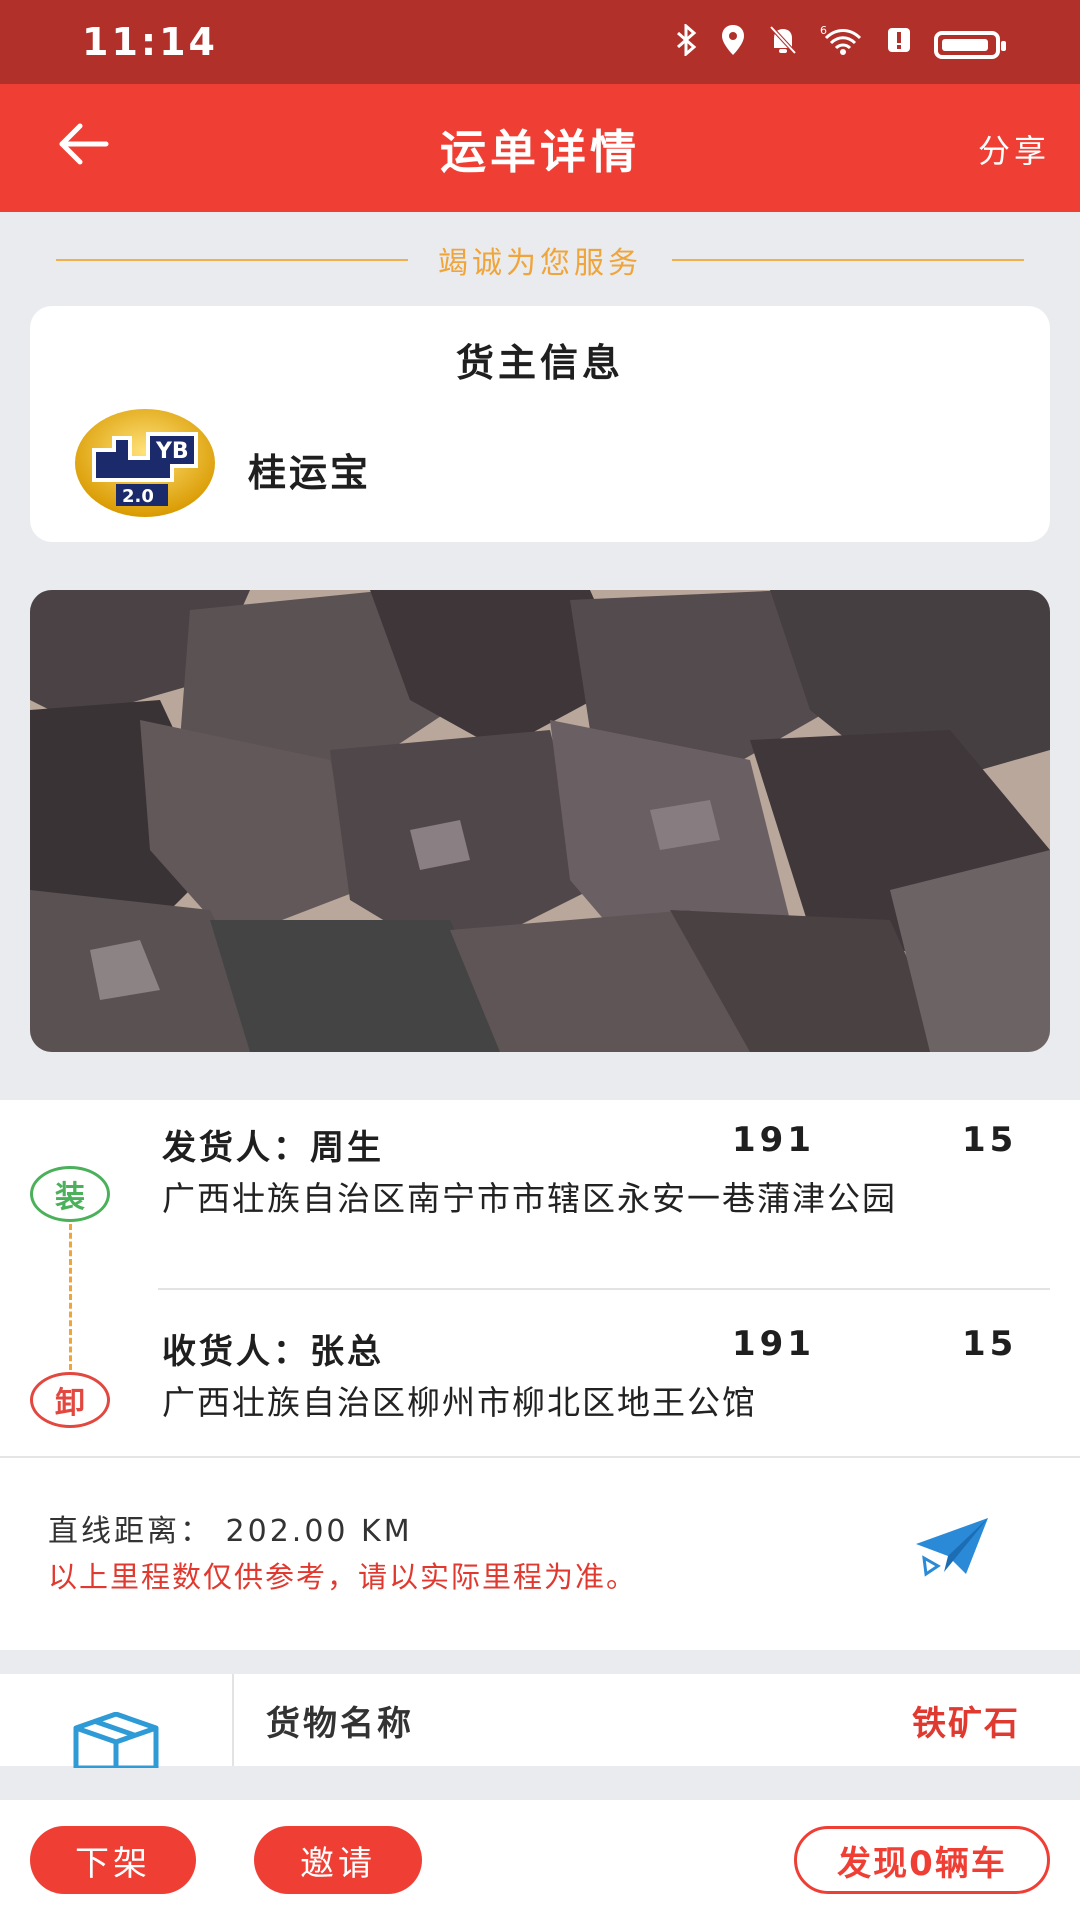 This screenshot has height=1920, width=1080. What do you see at coordinates (310, 473) in the screenshot?
I see `owner-name: 桂运宝` at bounding box center [310, 473].